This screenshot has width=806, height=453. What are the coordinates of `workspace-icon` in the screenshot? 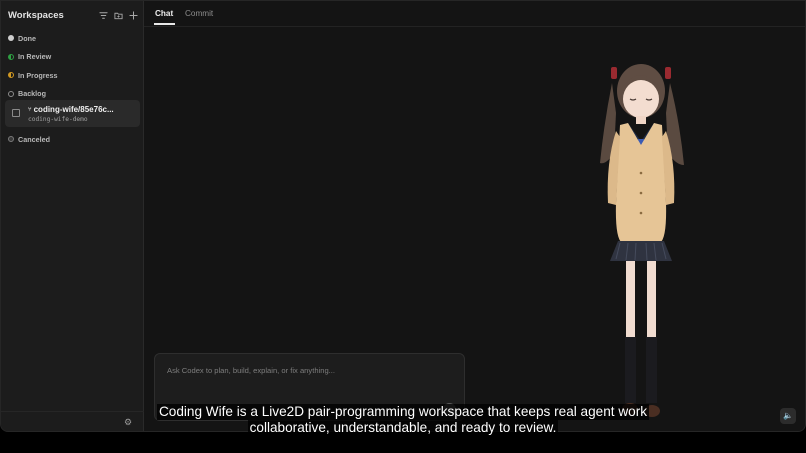 It's located at (16, 113).